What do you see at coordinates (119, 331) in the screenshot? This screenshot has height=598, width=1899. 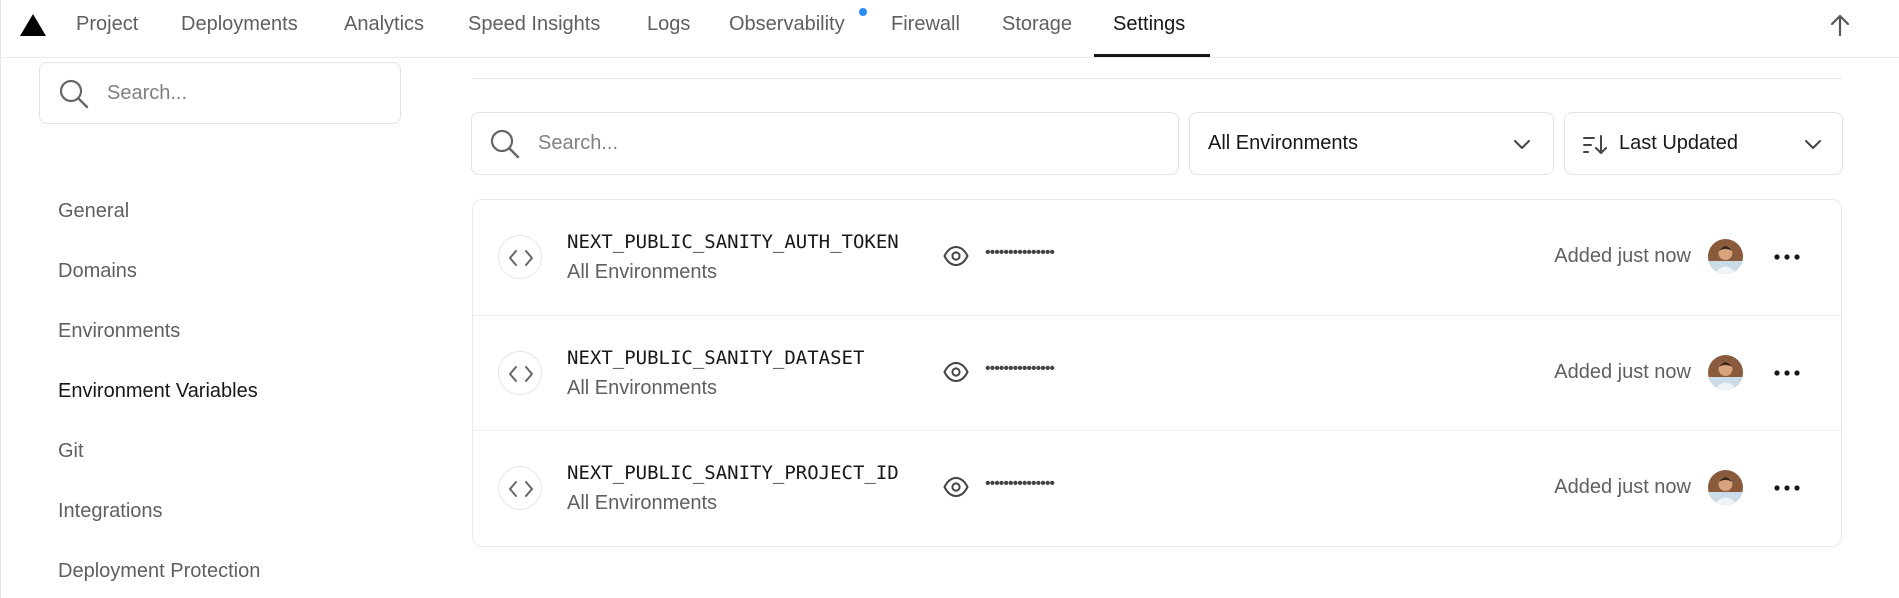 I see `sidebar-item-environments: Environments` at bounding box center [119, 331].